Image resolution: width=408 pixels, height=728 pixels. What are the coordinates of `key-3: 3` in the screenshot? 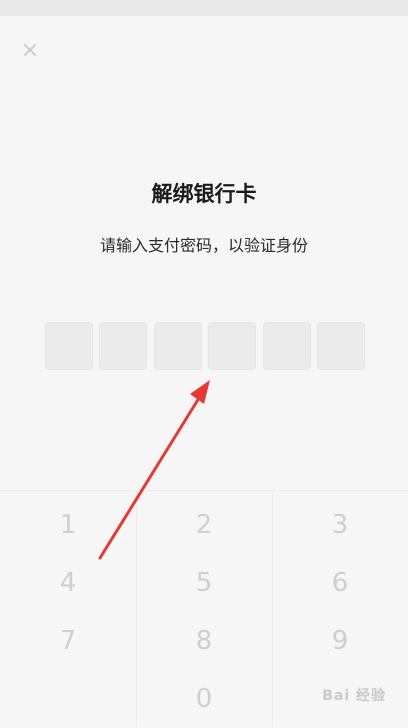 It's located at (340, 525).